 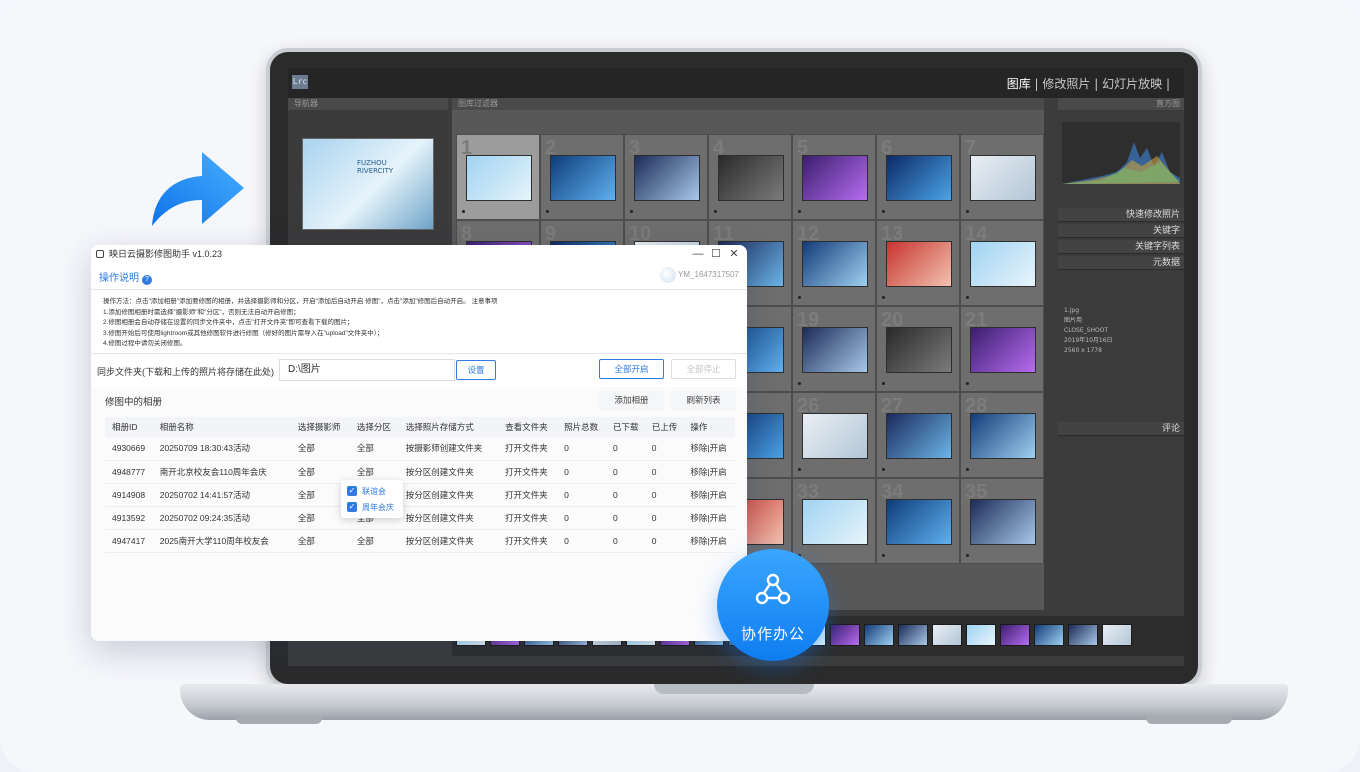 I want to click on cell-album-name: 20250709 18:30:43活动, so click(x=221, y=449).